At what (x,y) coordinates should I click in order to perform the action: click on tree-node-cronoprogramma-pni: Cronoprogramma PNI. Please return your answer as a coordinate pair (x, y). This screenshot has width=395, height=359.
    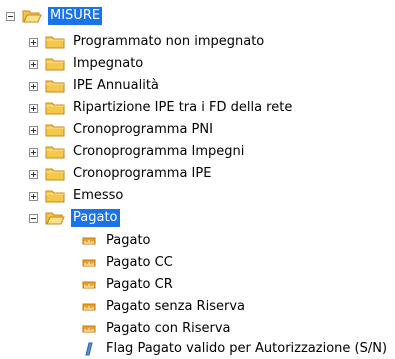
    Looking at the image, I should click on (122, 130).